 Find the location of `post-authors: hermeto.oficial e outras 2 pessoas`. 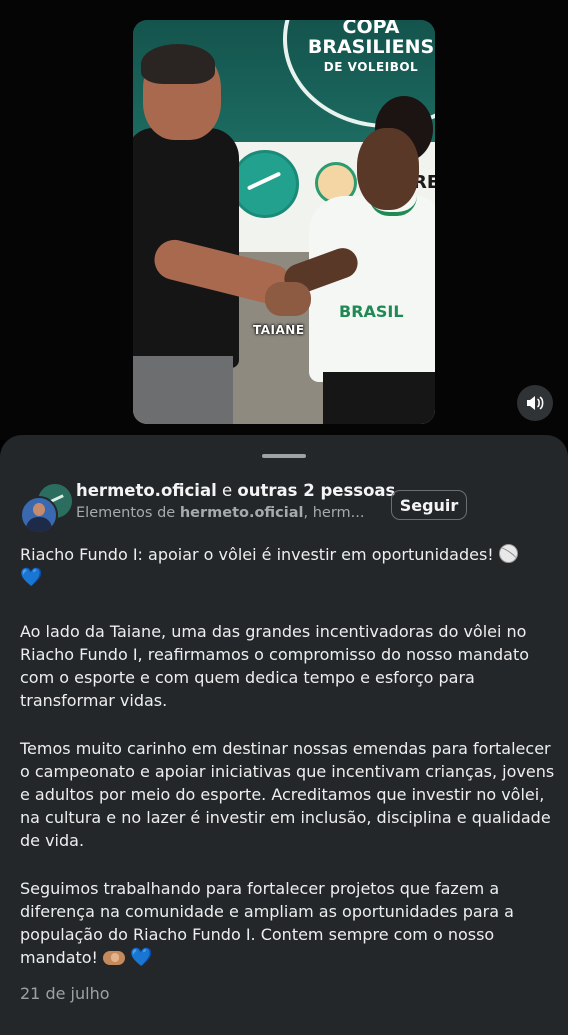

post-authors: hermeto.oficial e outras 2 pessoas is located at coordinates (235, 490).